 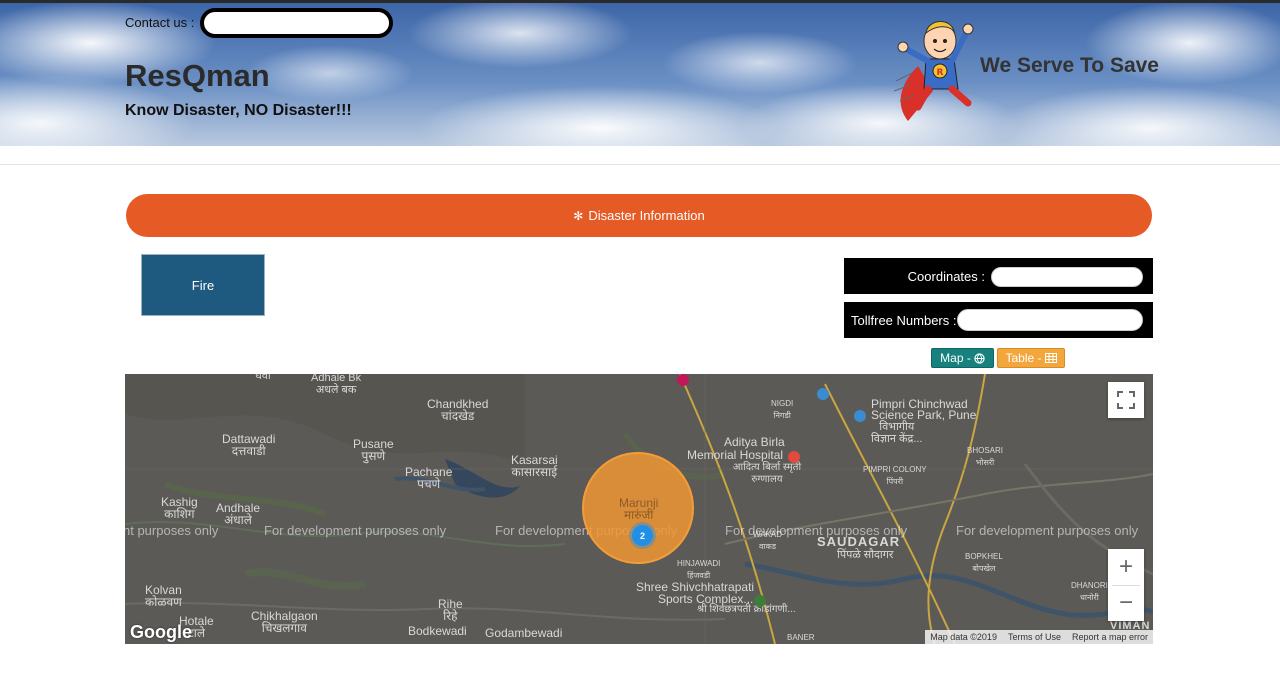 I want to click on map-label: Kashig काशिग, so click(x=179, y=508).